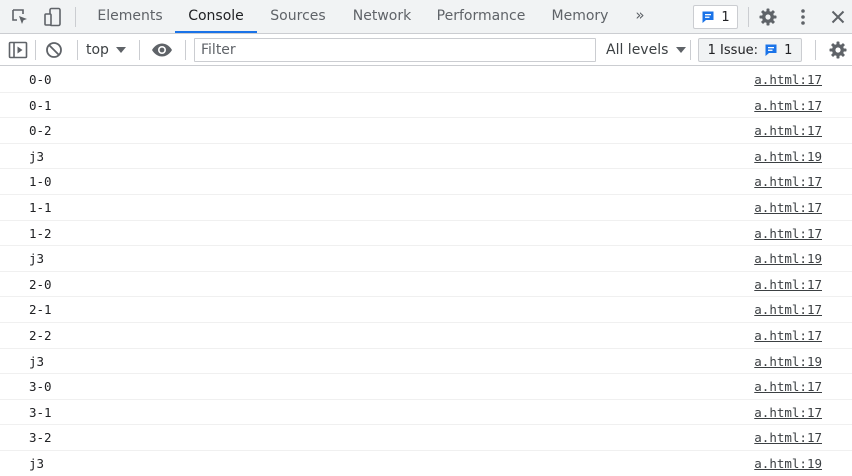 This screenshot has width=852, height=476. What do you see at coordinates (97, 49) in the screenshot?
I see `context-label: top` at bounding box center [97, 49].